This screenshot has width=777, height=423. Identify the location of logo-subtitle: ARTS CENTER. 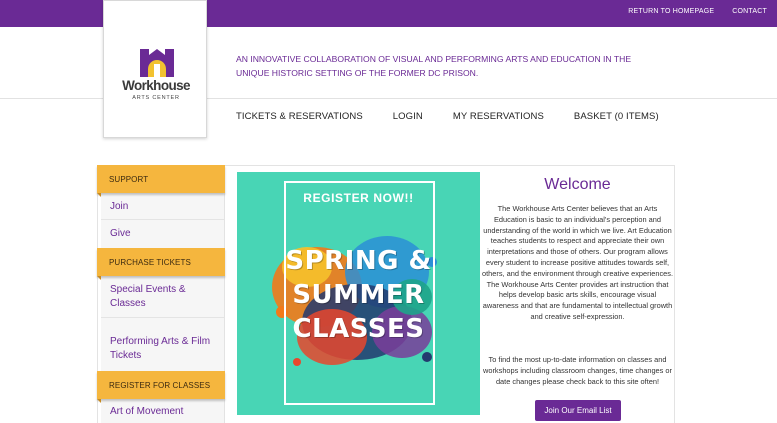
(156, 98).